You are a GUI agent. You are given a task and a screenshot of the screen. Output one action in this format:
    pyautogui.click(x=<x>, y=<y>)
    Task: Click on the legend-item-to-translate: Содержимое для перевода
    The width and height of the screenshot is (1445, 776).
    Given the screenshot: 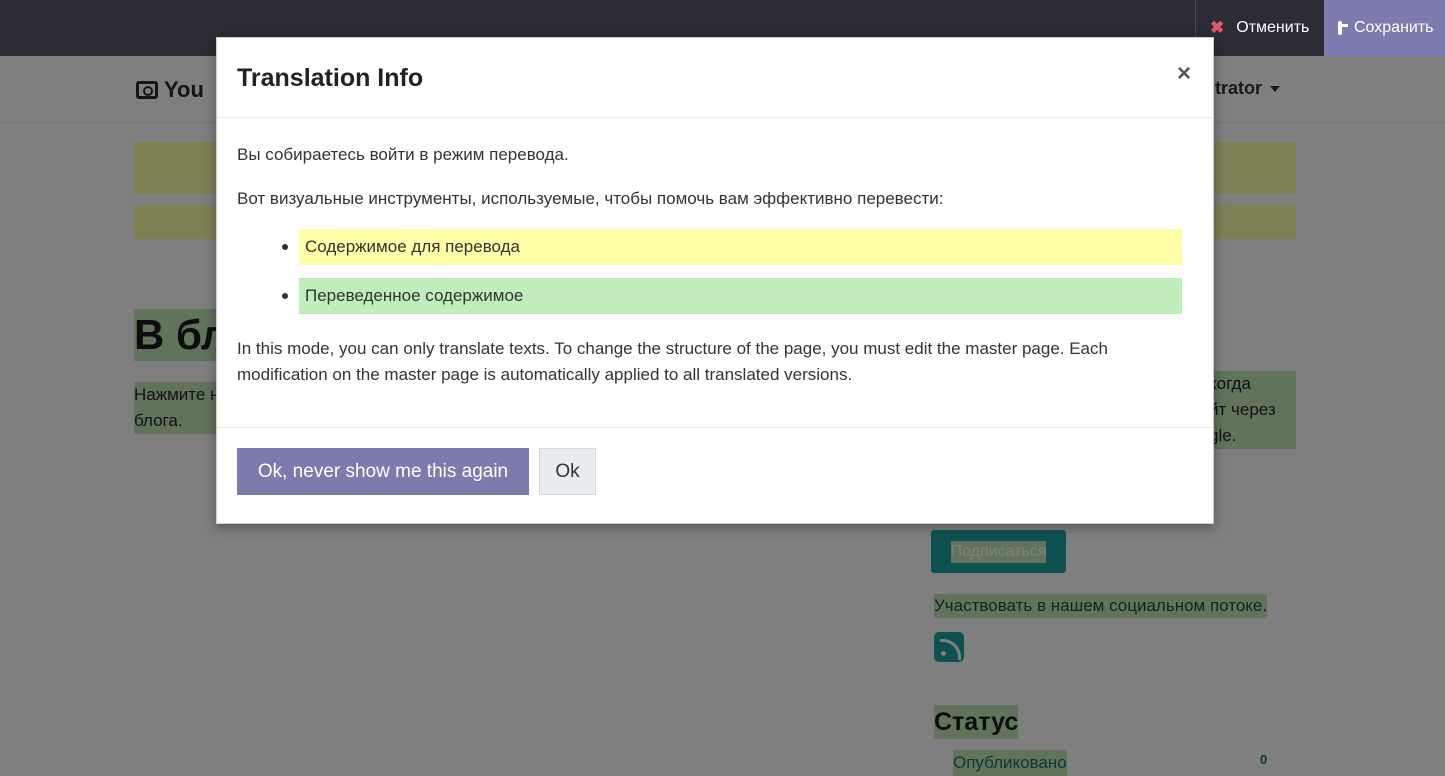 What is the action you would take?
    pyautogui.click(x=716, y=247)
    